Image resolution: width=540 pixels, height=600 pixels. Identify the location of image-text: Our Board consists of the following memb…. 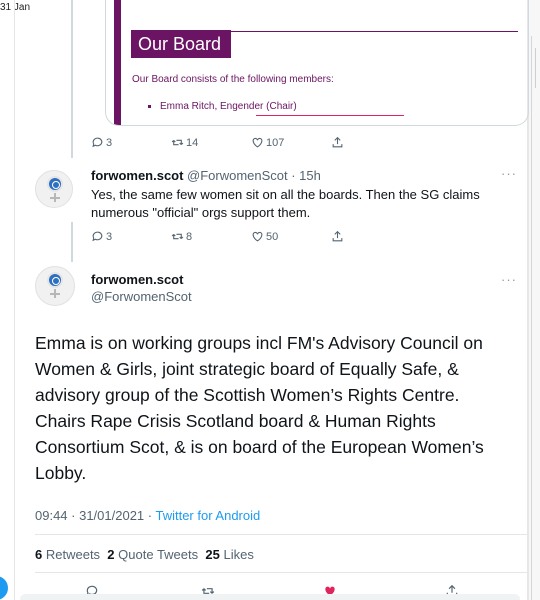
(233, 79).